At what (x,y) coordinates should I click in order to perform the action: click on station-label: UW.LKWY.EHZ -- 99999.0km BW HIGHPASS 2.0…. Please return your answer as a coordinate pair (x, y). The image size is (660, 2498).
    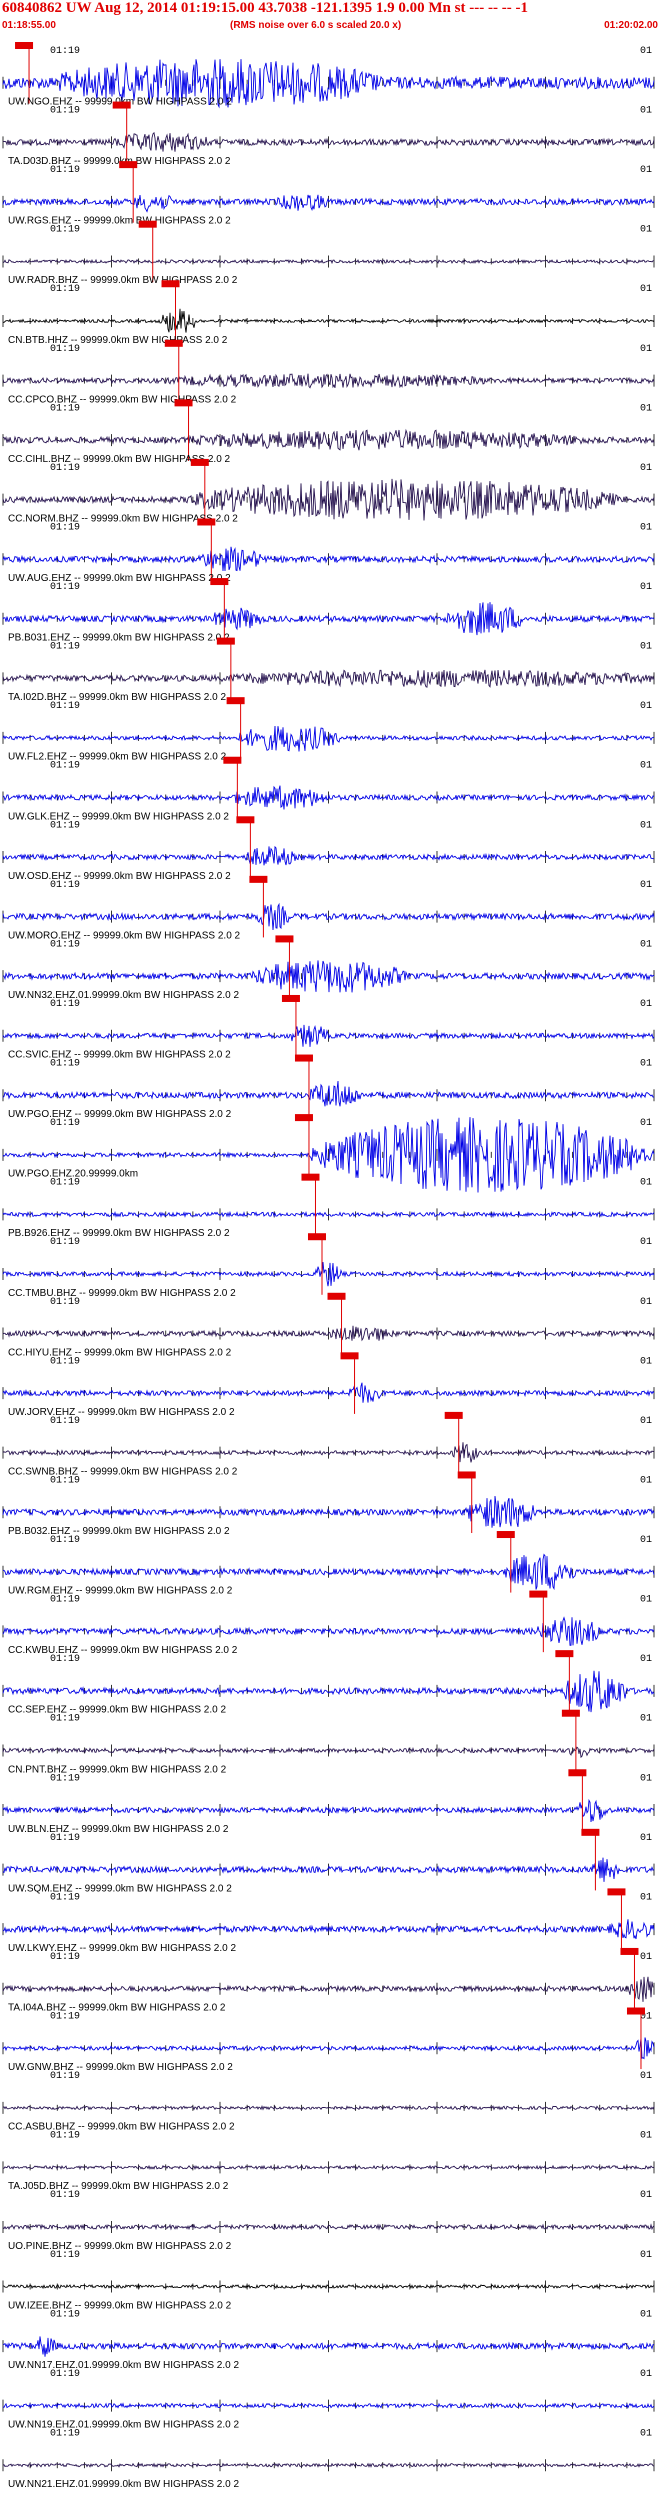
    Looking at the image, I should click on (122, 1948).